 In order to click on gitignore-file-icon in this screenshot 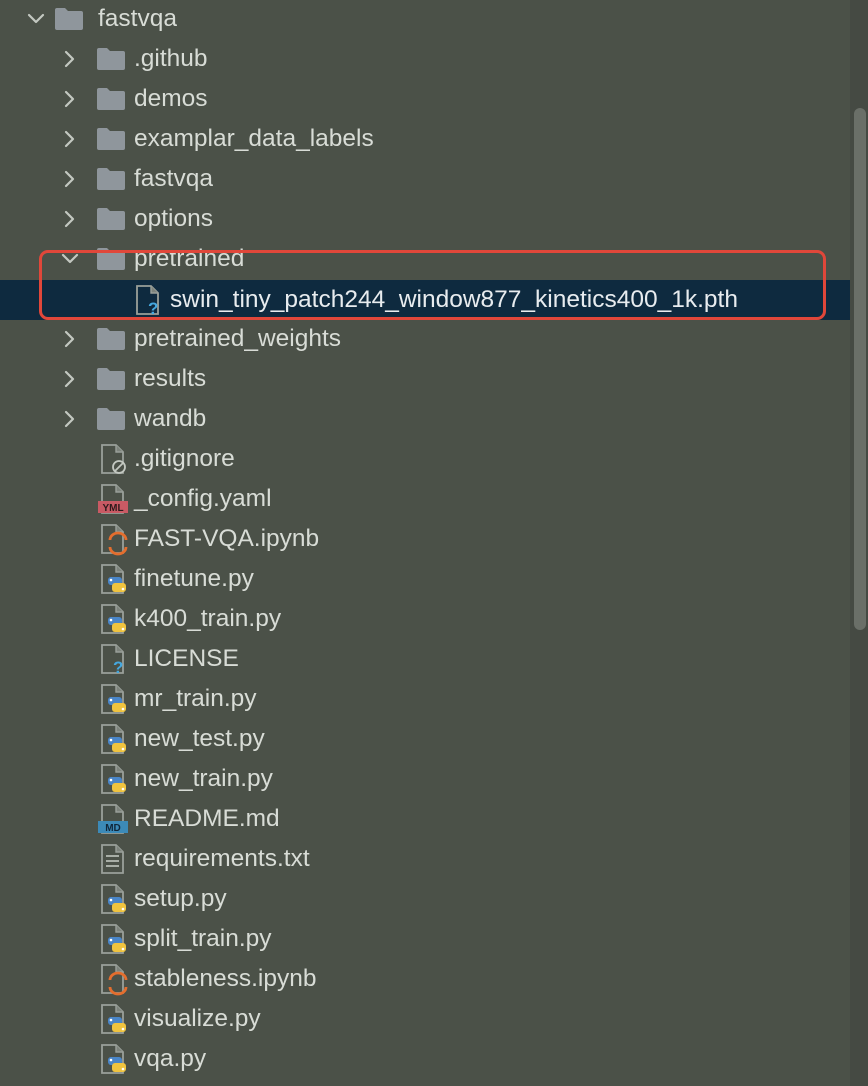, I will do `click(113, 459)`.